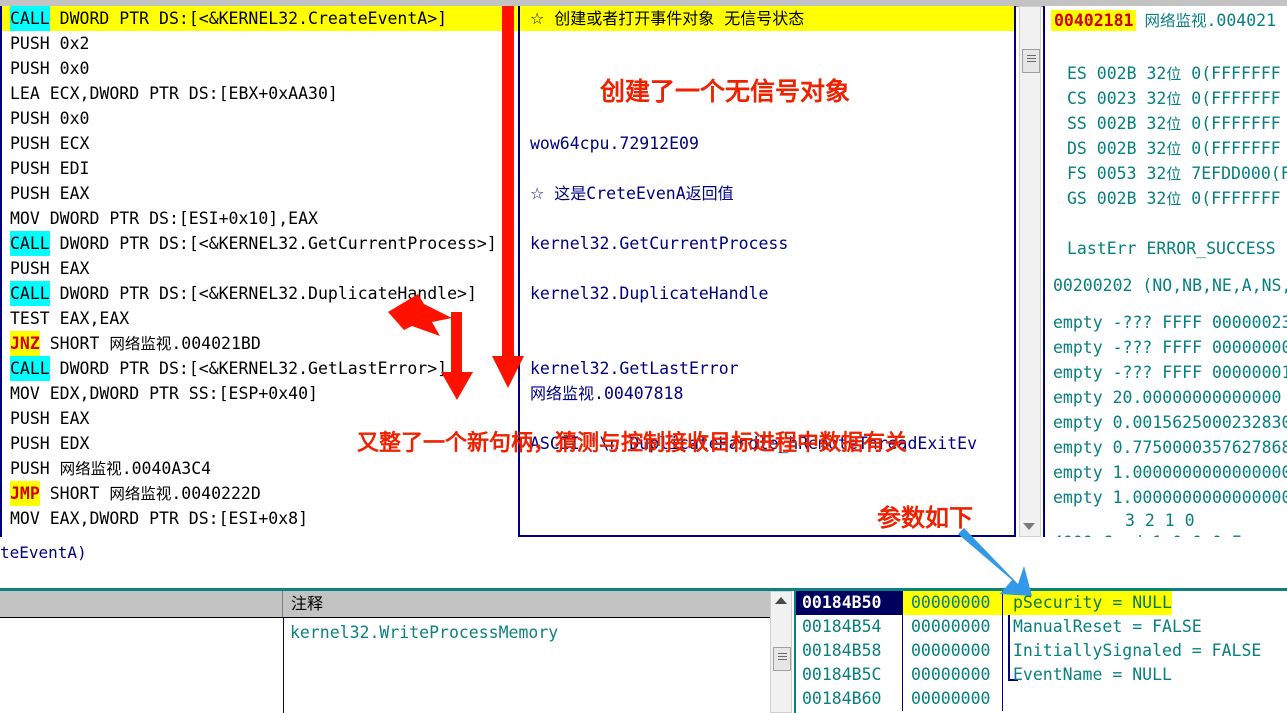 This screenshot has width=1287, height=713. I want to click on disassembly-line: PUSH 网络监视.0040A3C4, so click(260, 468).